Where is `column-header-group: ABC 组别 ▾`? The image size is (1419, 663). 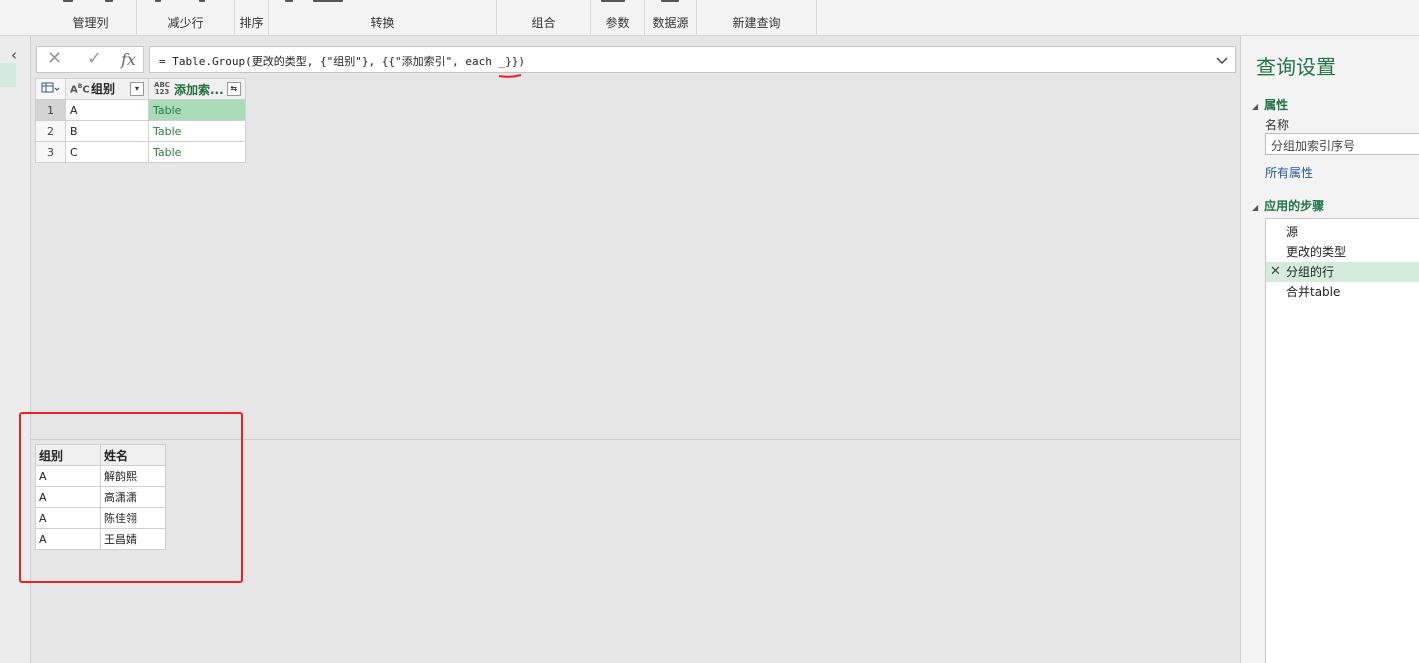
column-header-group: ABC 组别 ▾ is located at coordinates (107, 89).